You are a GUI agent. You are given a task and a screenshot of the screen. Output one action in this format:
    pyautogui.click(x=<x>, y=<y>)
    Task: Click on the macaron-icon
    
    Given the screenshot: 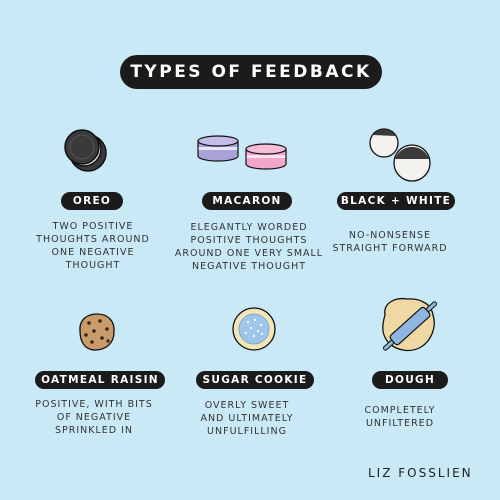 What is the action you would take?
    pyautogui.click(x=242, y=152)
    